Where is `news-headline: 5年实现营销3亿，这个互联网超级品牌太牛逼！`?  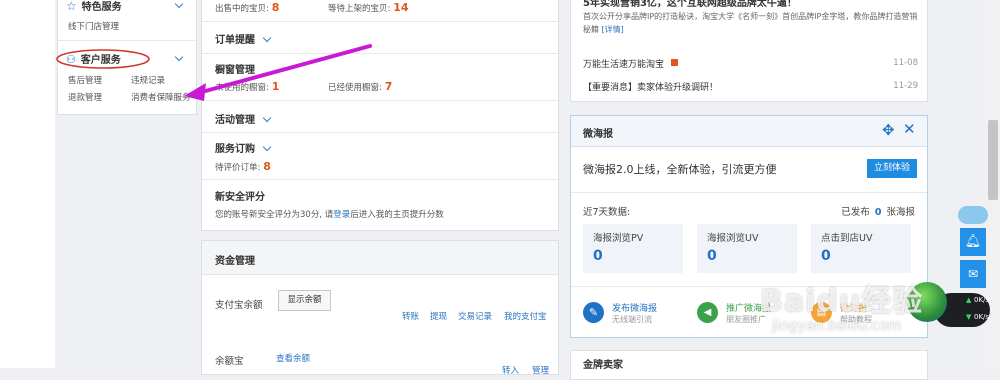
news-headline: 5年实现营销3亿，这个互联网超级品牌太牛逼！ is located at coordinates (690, 4).